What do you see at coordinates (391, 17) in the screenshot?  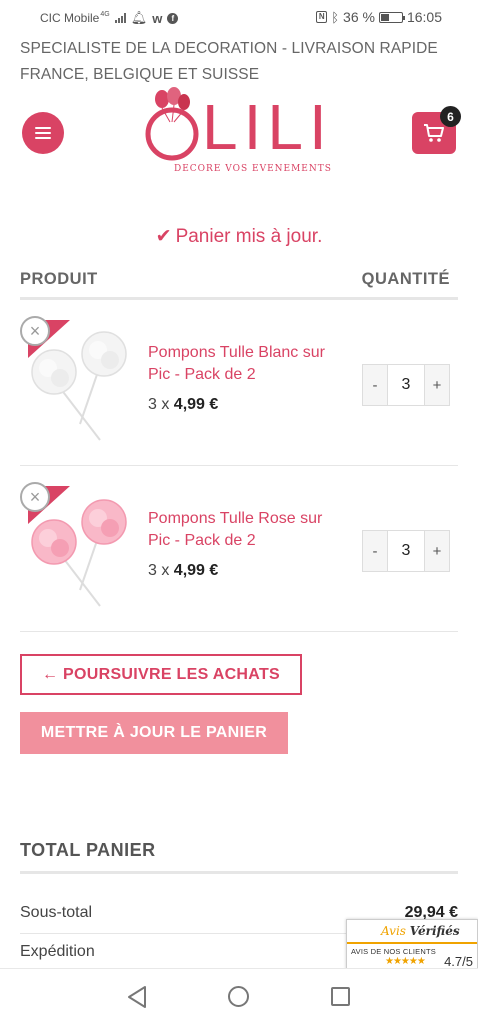 I see `battery-icon` at bounding box center [391, 17].